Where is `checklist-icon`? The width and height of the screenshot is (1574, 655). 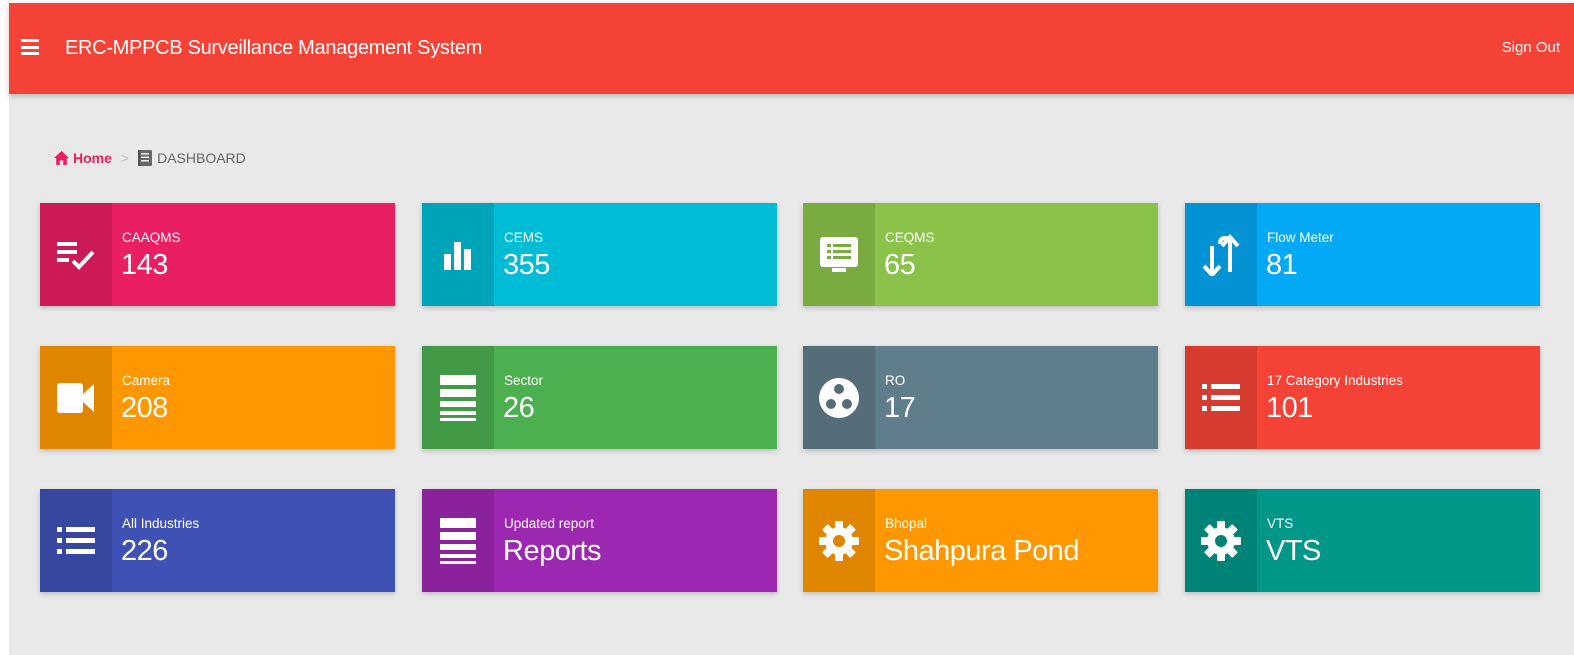 checklist-icon is located at coordinates (76, 254).